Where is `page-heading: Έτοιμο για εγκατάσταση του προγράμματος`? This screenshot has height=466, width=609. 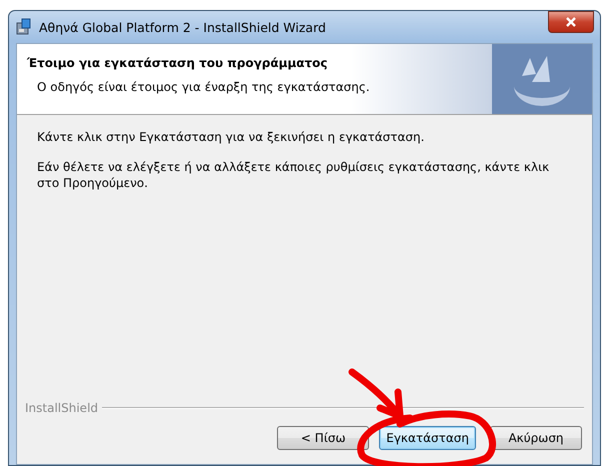
page-heading: Έτοιμο για εγκατάσταση του προγράμματος is located at coordinates (178, 63).